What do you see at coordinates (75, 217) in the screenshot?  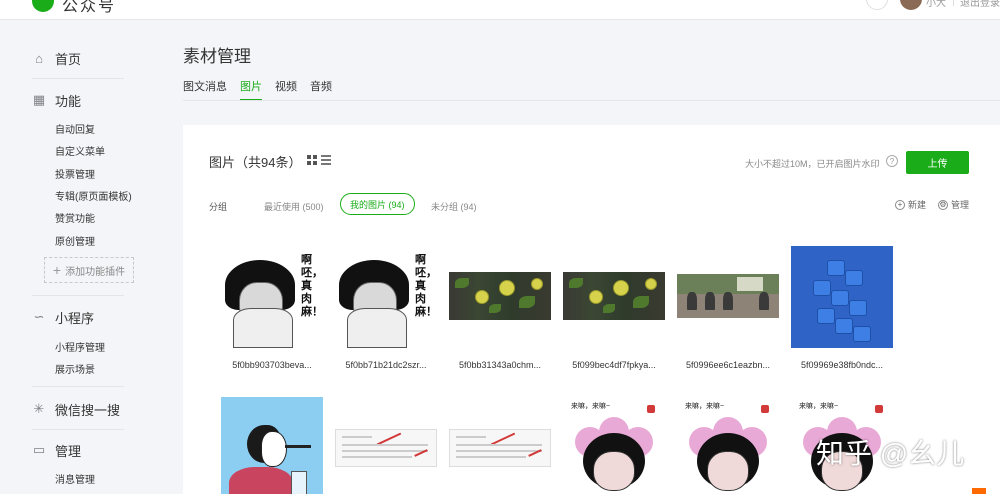 I see `sidebar-item-reward: 赞赏功能` at bounding box center [75, 217].